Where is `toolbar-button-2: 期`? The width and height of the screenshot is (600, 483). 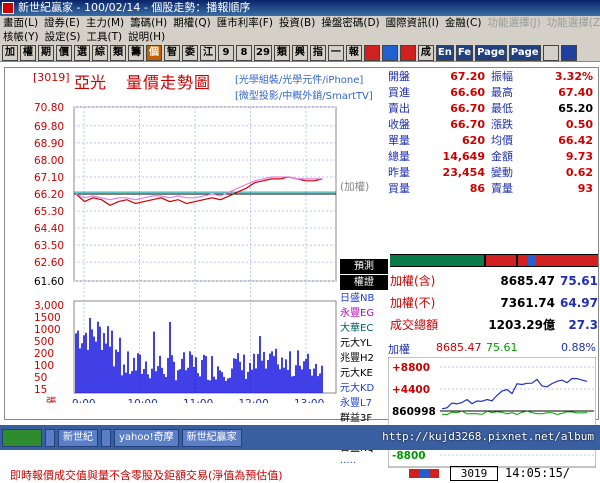
toolbar-button-2: 期 is located at coordinates (46, 53).